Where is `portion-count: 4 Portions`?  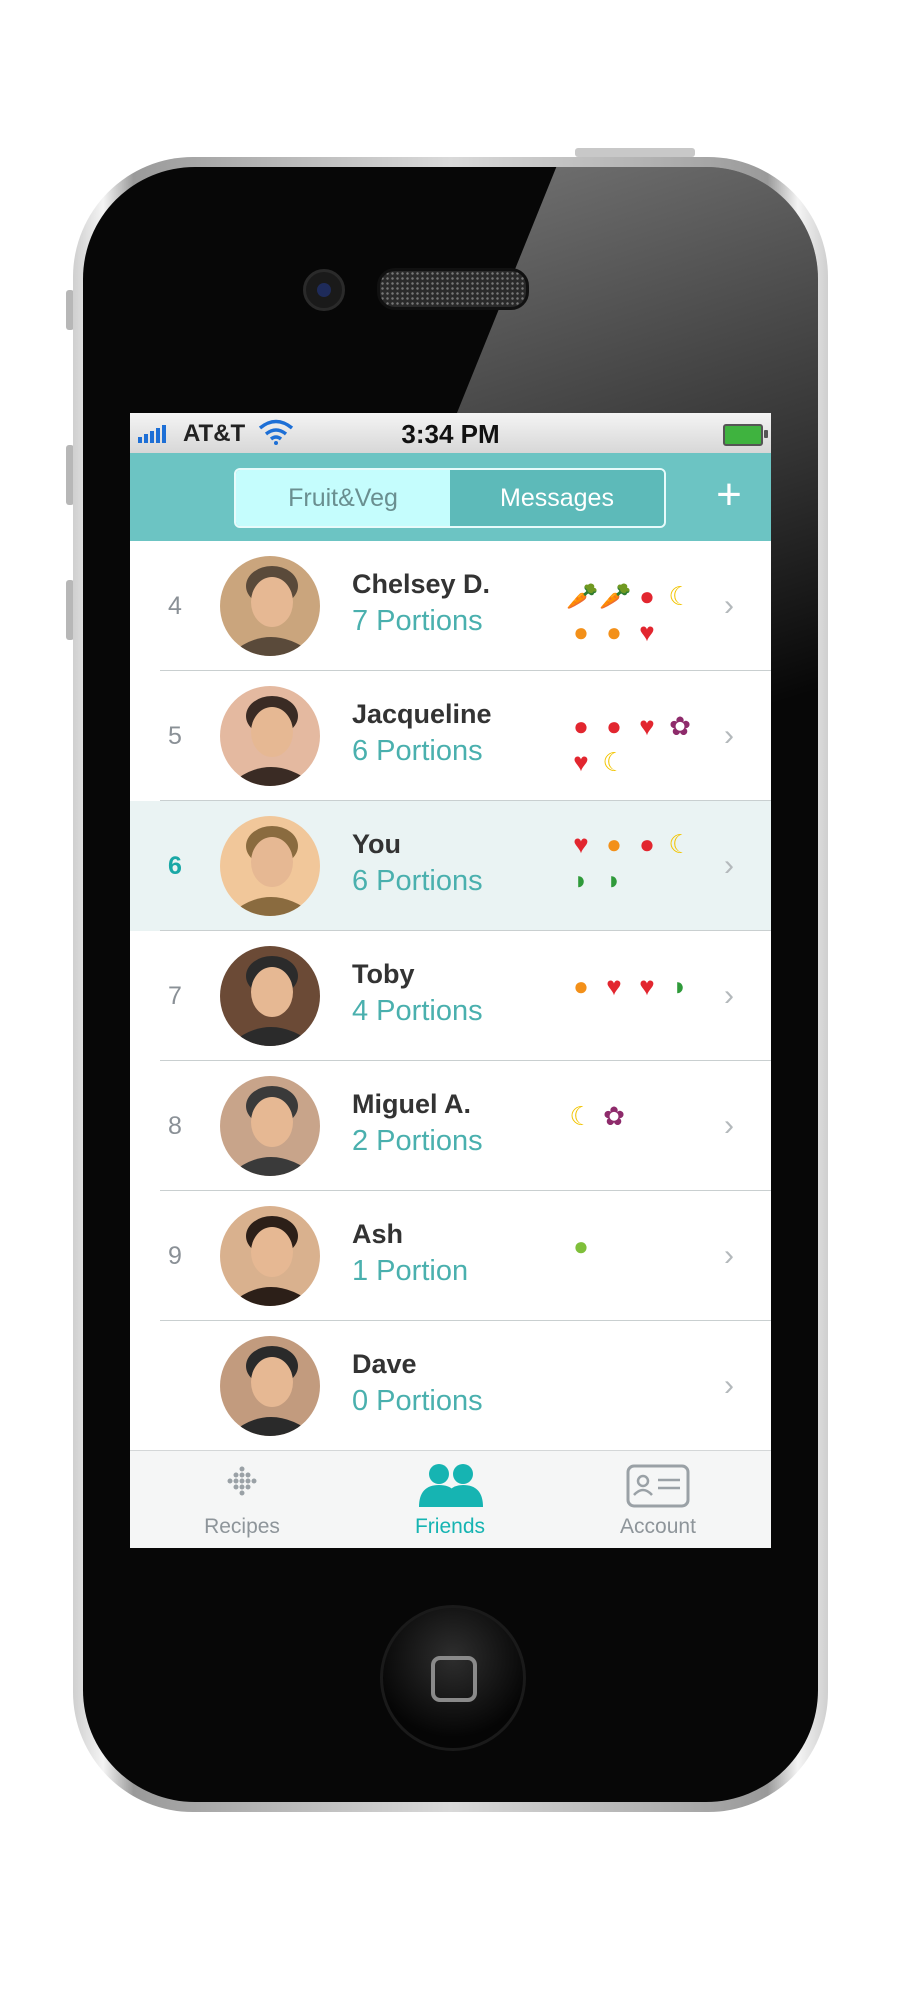
portion-count: 4 Portions is located at coordinates (417, 1011).